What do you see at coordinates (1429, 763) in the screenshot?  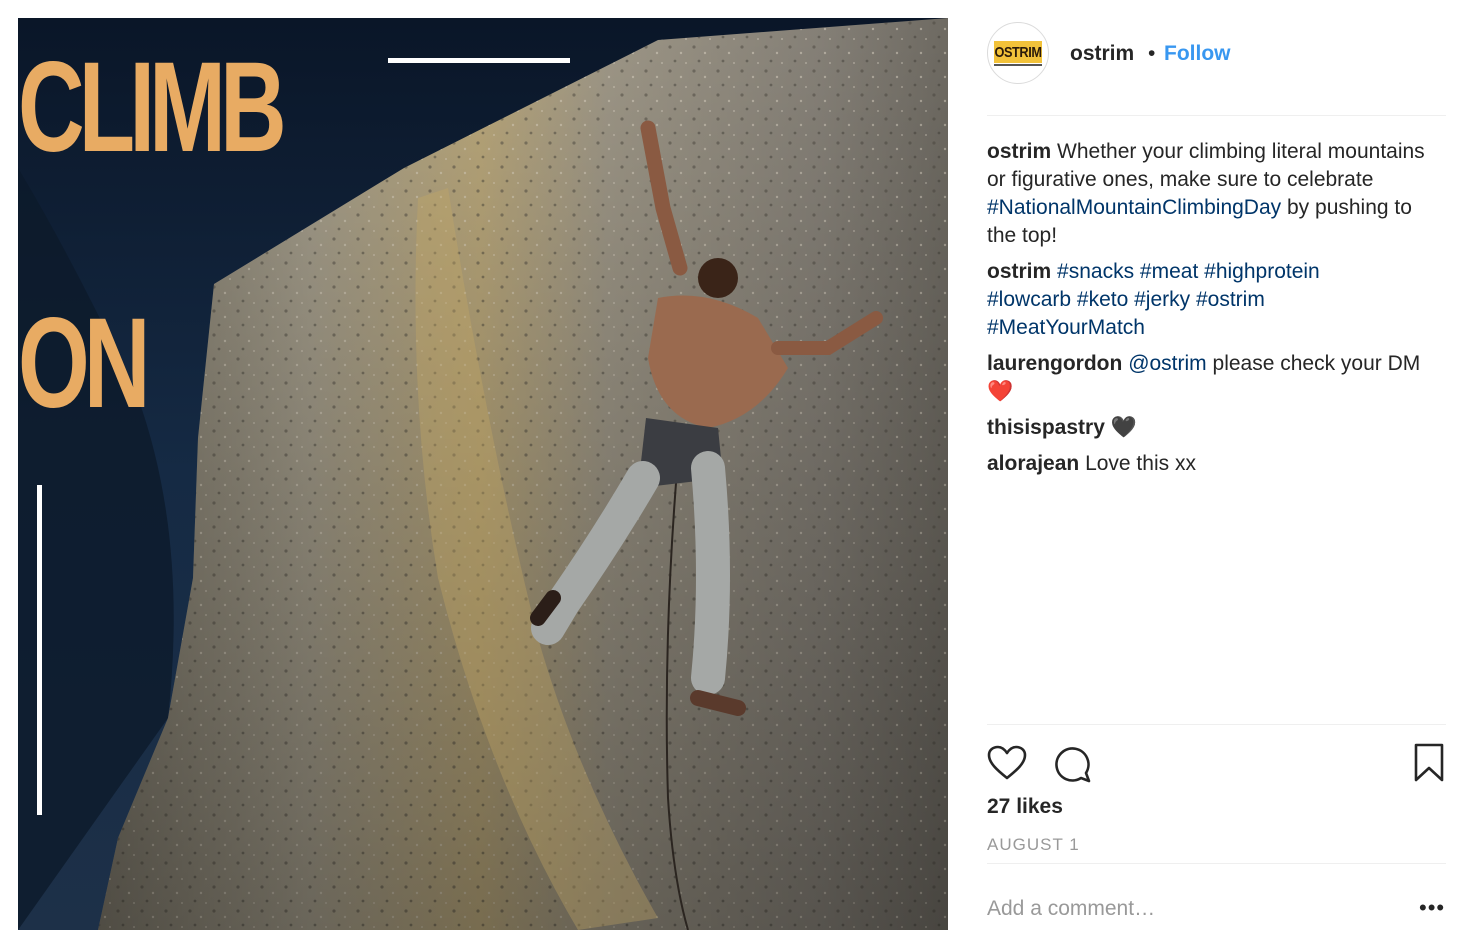 I see `bookmark-icon` at bounding box center [1429, 763].